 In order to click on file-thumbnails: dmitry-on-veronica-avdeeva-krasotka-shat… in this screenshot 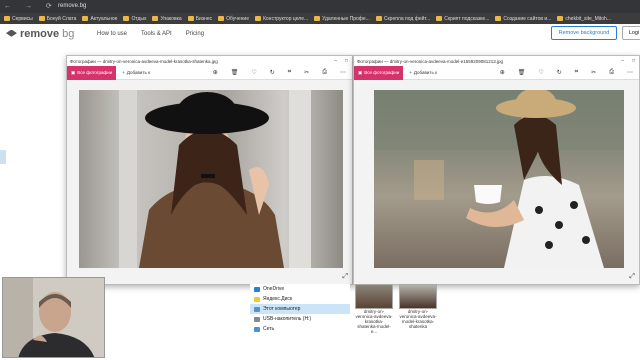, I will do `click(400, 322)`.